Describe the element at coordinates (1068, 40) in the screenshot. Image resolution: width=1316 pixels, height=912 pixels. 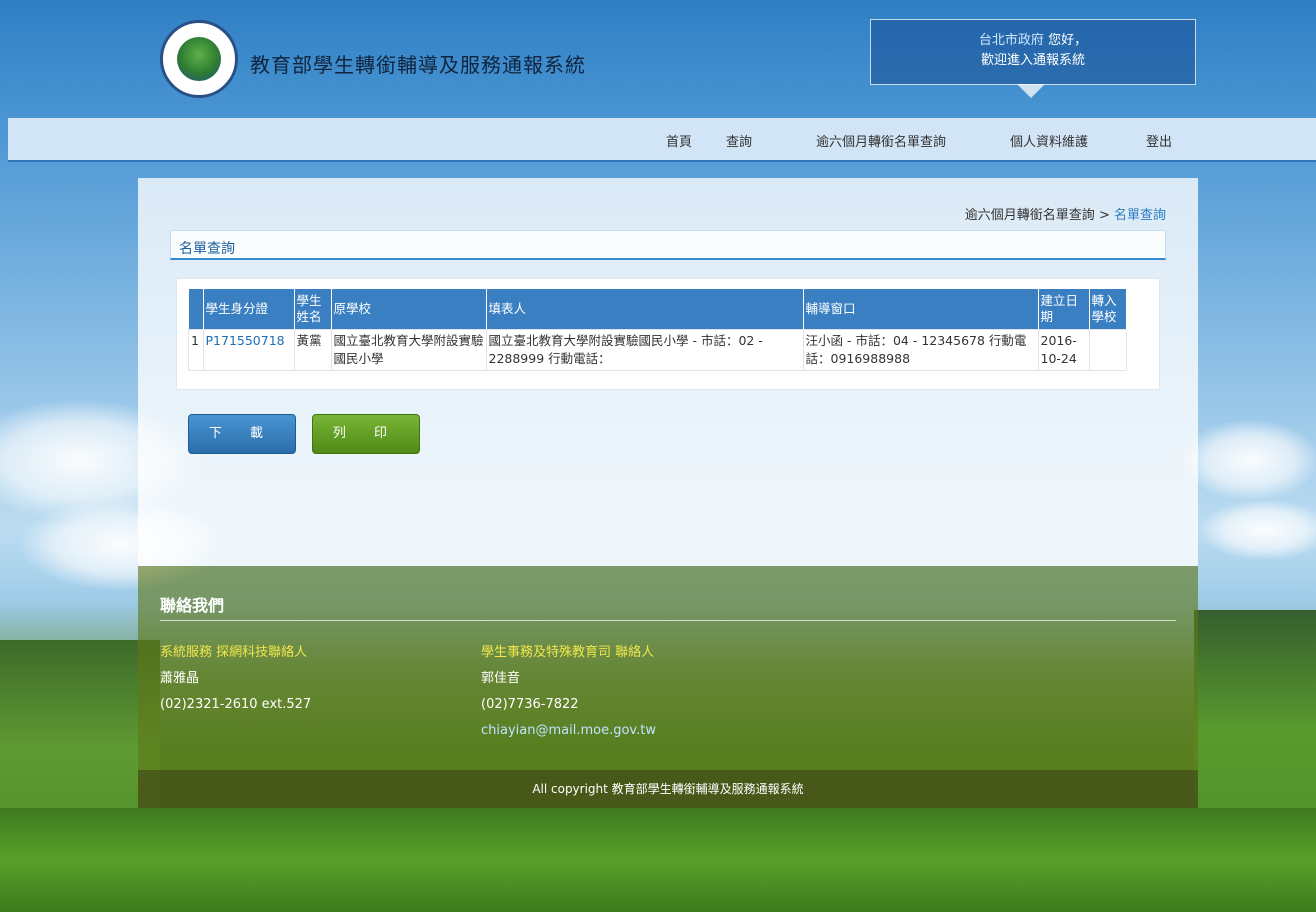
I see `welcome-greeting: 您好，` at that location.